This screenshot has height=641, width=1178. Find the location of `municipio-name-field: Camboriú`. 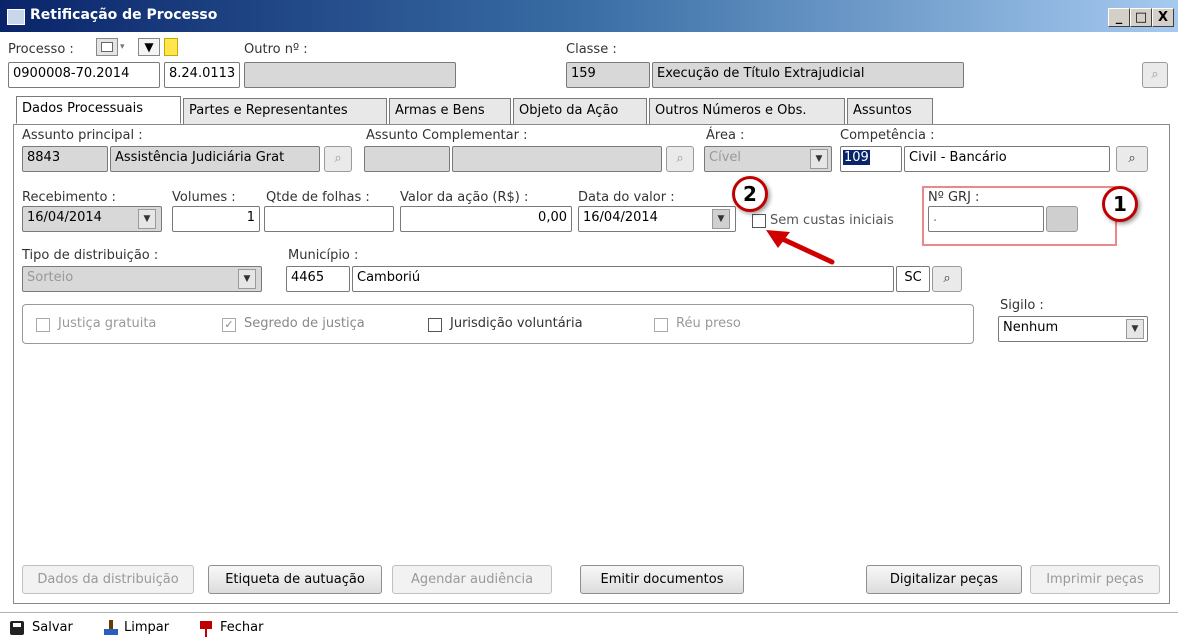

municipio-name-field: Camboriú is located at coordinates (623, 279).